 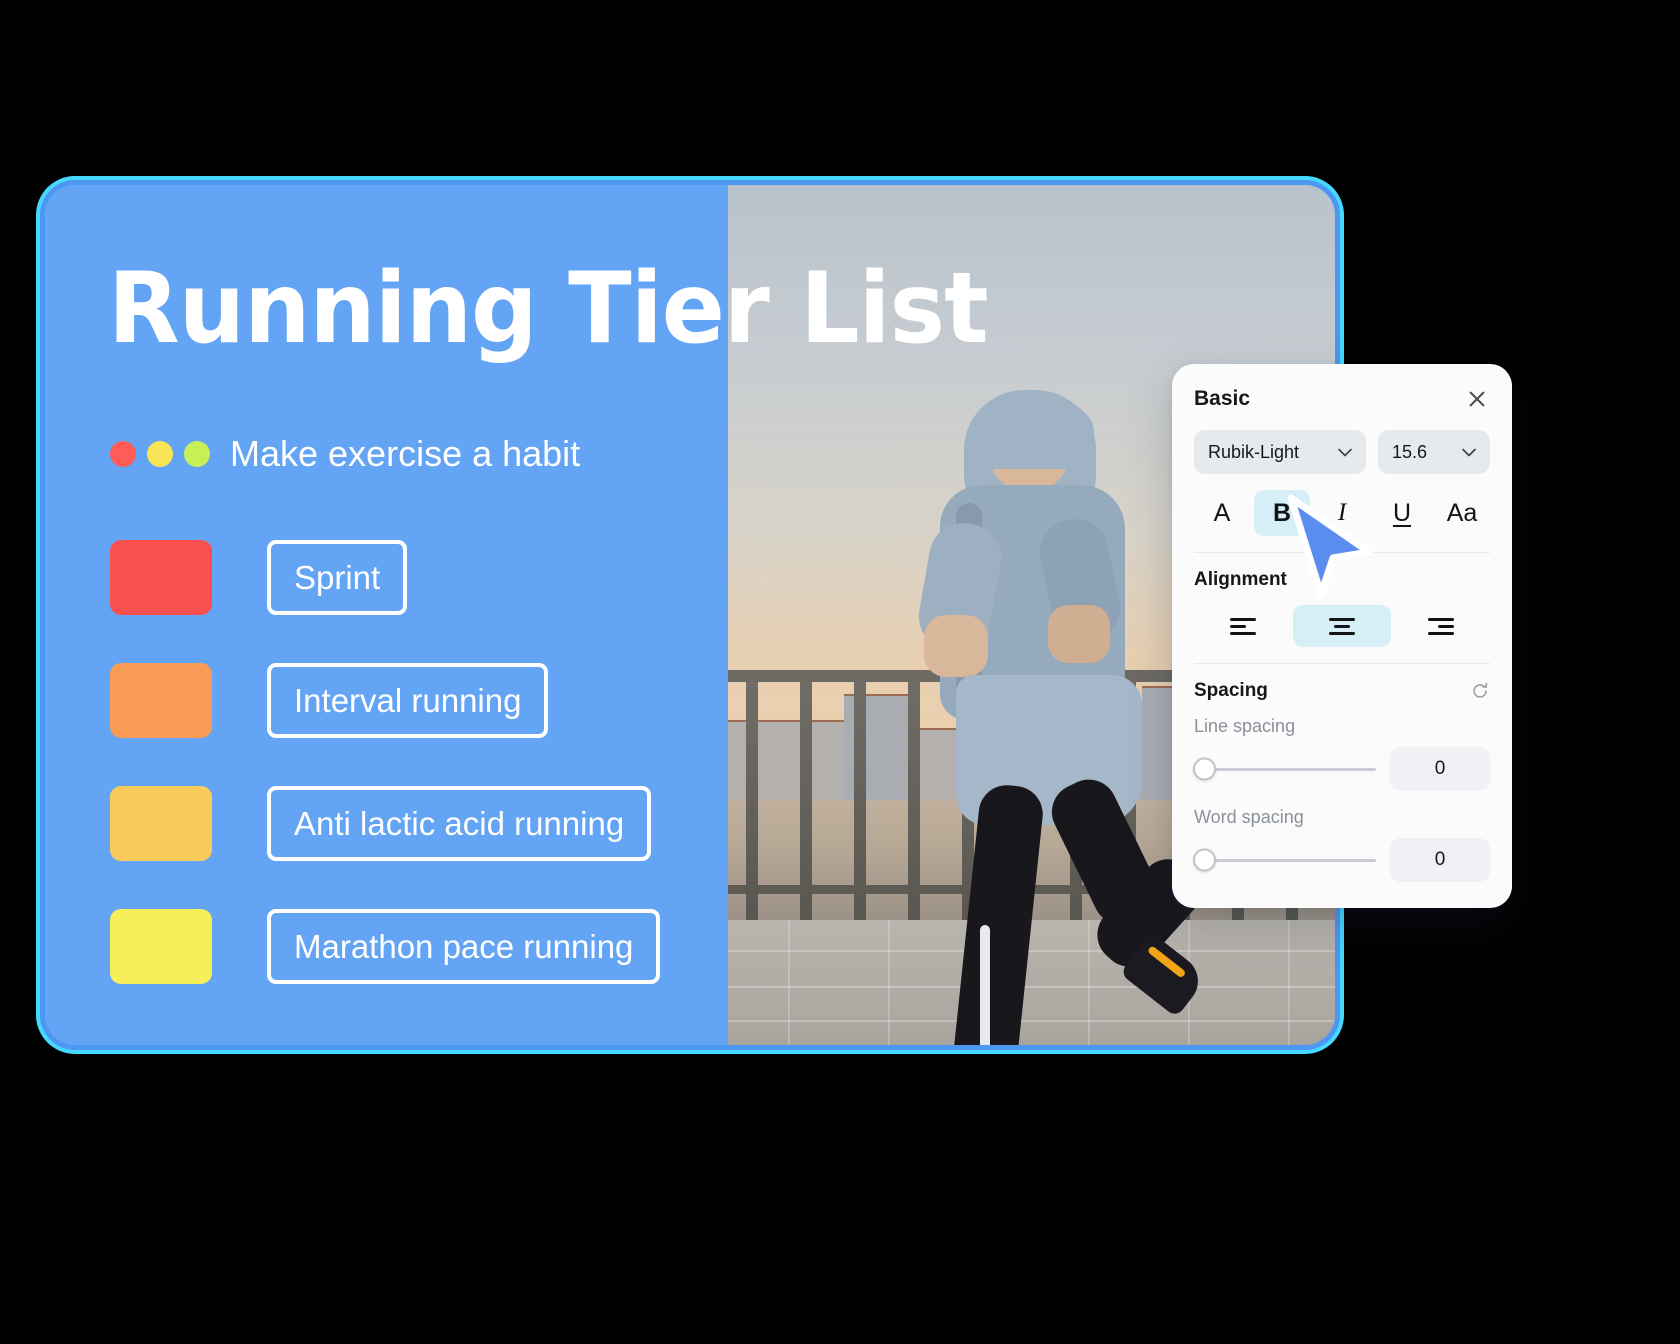 What do you see at coordinates (1240, 579) in the screenshot?
I see `alignment-label: Alignment` at bounding box center [1240, 579].